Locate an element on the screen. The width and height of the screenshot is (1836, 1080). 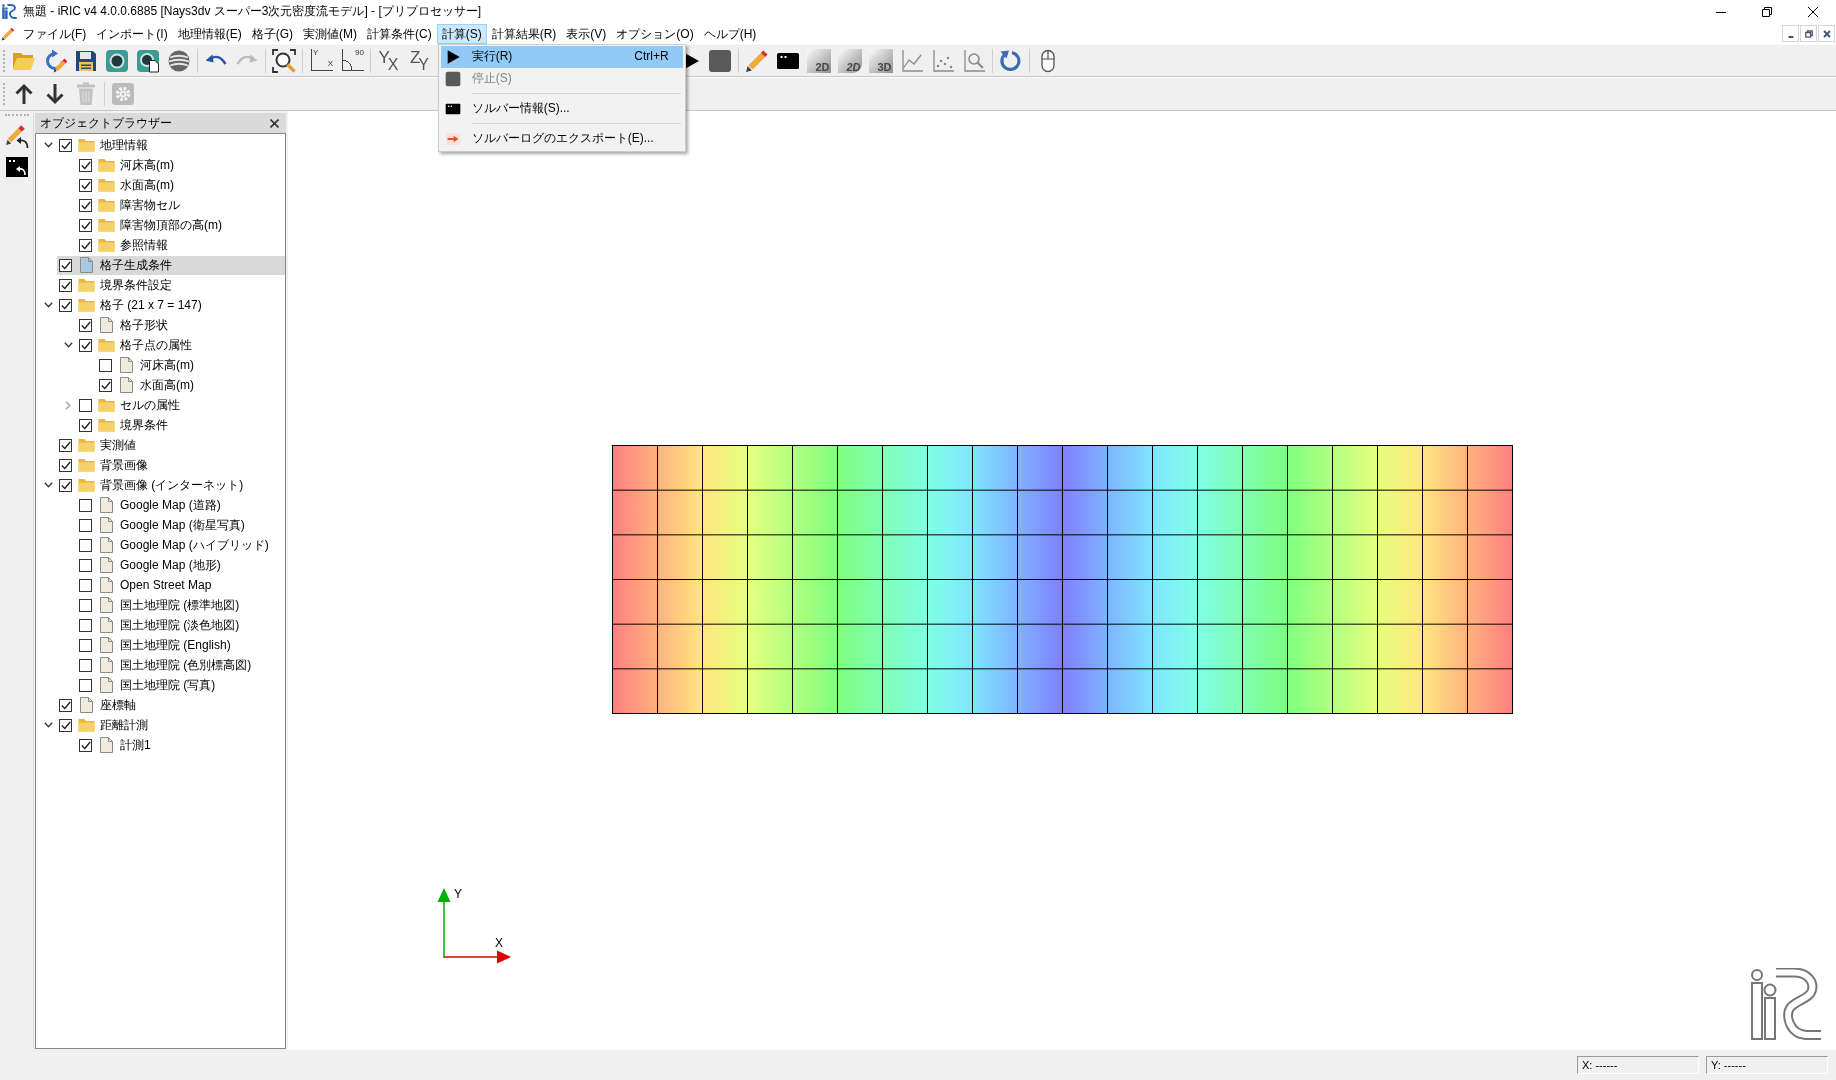
tree-item: 障害物セル is located at coordinates (181, 205).